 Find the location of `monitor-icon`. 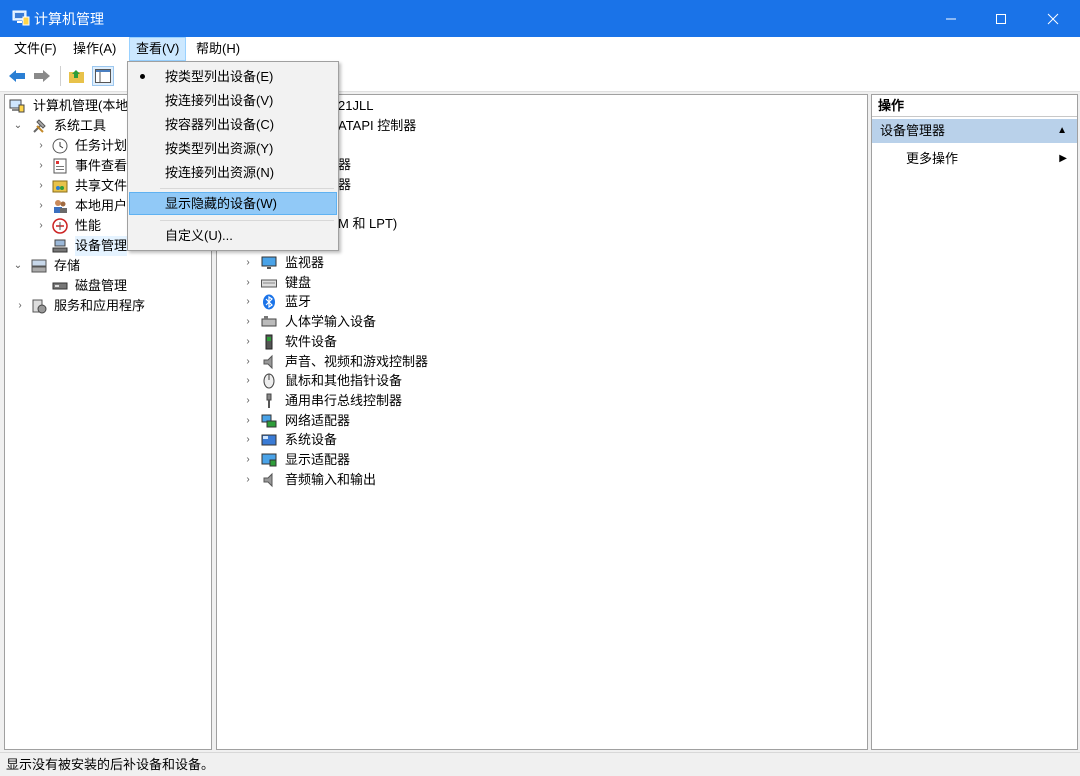

monitor-icon is located at coordinates (269, 262).